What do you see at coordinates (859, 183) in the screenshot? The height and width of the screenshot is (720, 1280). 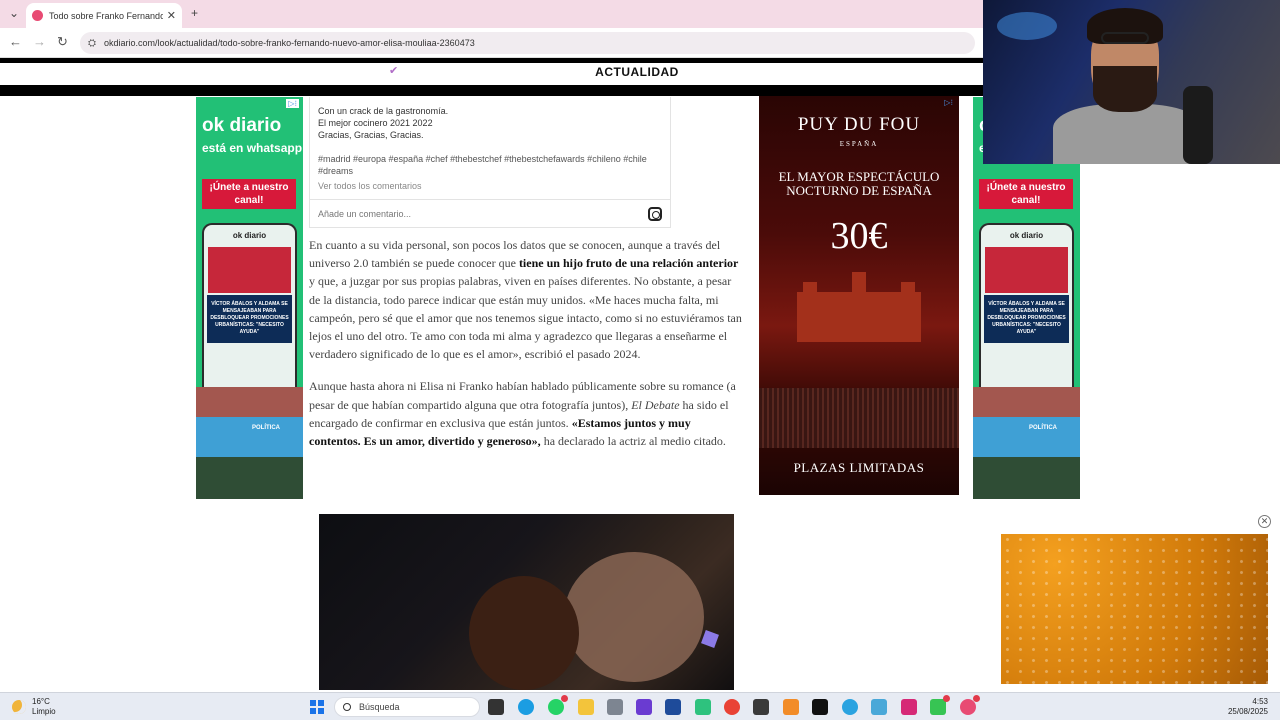 I see `ad-headline: EL MAYOR ESPECTÁCULO NOCTURNO DE ESPAÑA` at bounding box center [859, 183].